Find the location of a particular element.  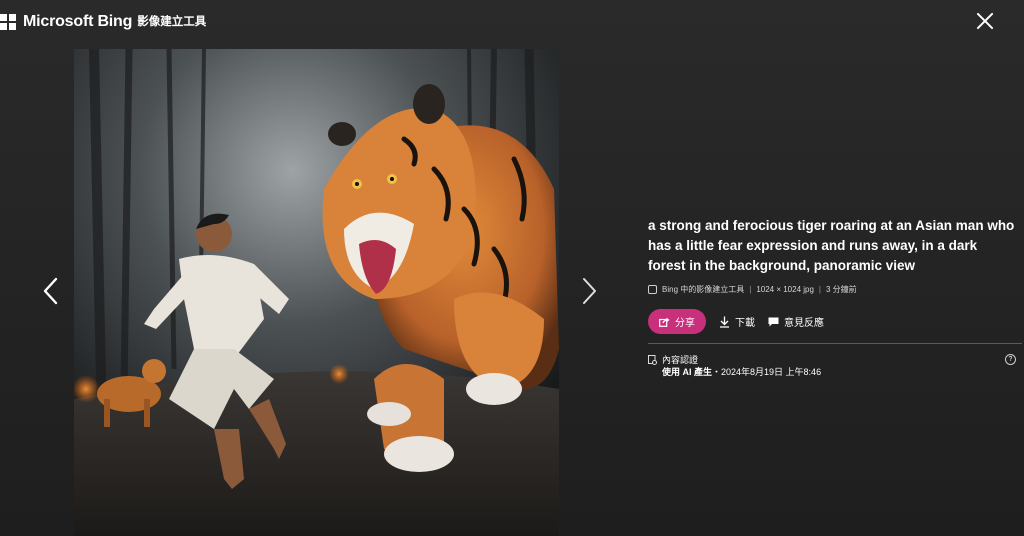

share-button: 分享 is located at coordinates (677, 321).